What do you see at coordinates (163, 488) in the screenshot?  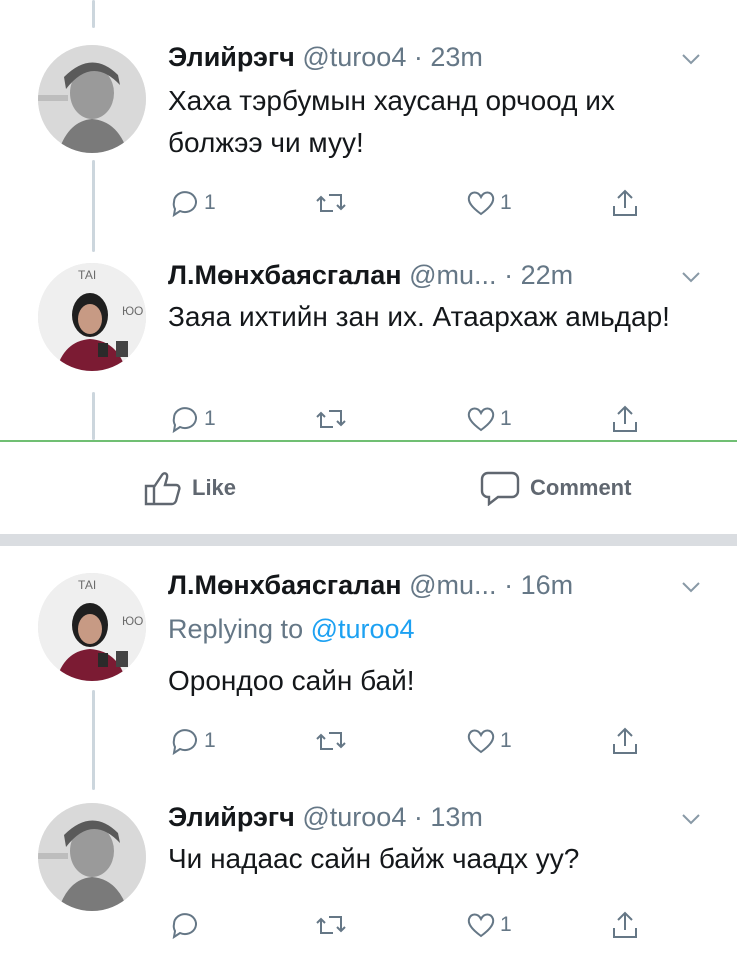 I see `thumbs-up-icon` at bounding box center [163, 488].